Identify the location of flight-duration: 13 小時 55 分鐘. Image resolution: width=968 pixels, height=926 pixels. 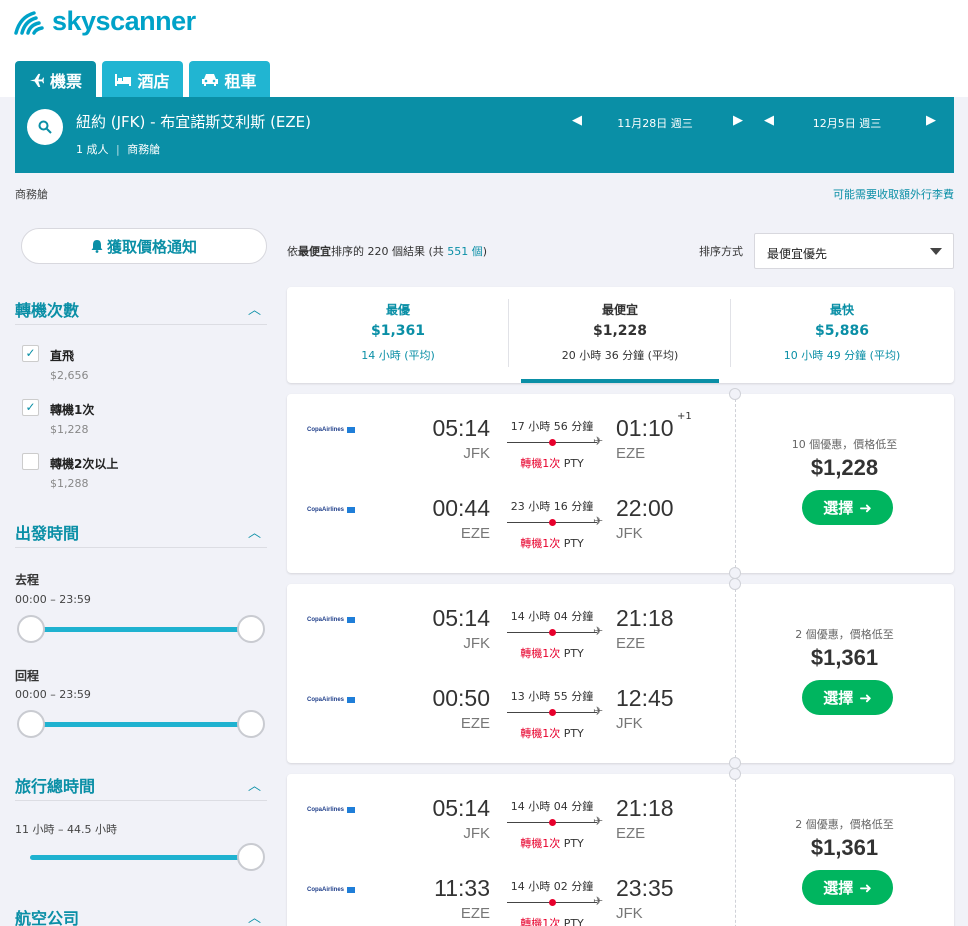
(552, 696).